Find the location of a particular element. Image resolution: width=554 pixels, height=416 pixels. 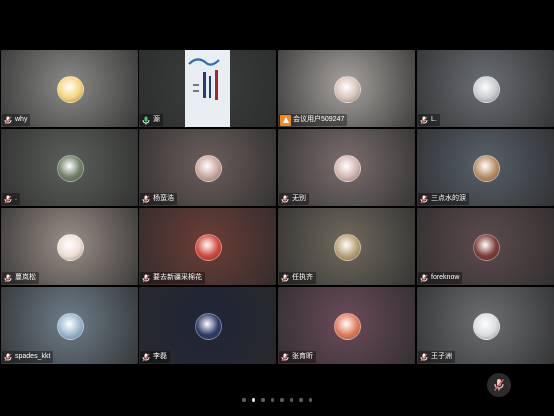

participant-label: foreknow is located at coordinates (440, 278).